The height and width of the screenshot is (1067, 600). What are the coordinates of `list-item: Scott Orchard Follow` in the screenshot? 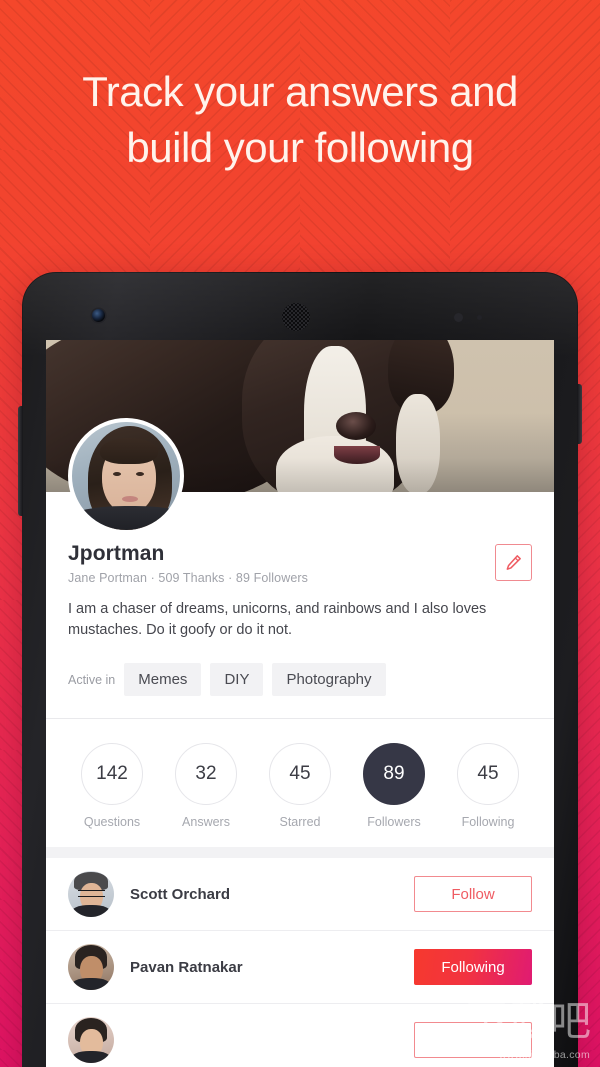 It's located at (300, 894).